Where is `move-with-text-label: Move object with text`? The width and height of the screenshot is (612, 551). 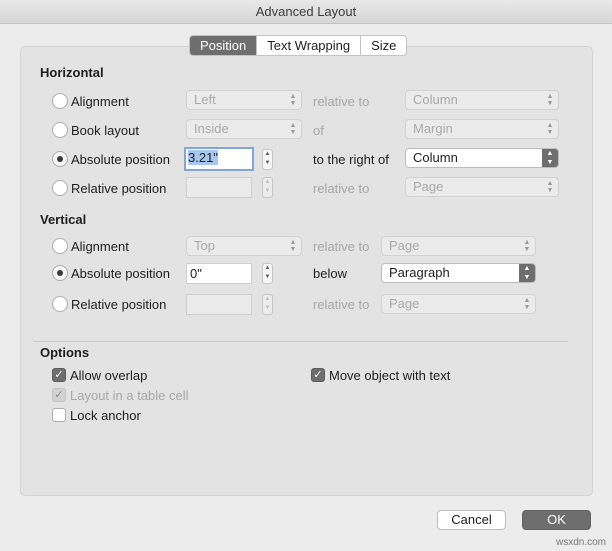
move-with-text-label: Move object with text is located at coordinates (390, 375).